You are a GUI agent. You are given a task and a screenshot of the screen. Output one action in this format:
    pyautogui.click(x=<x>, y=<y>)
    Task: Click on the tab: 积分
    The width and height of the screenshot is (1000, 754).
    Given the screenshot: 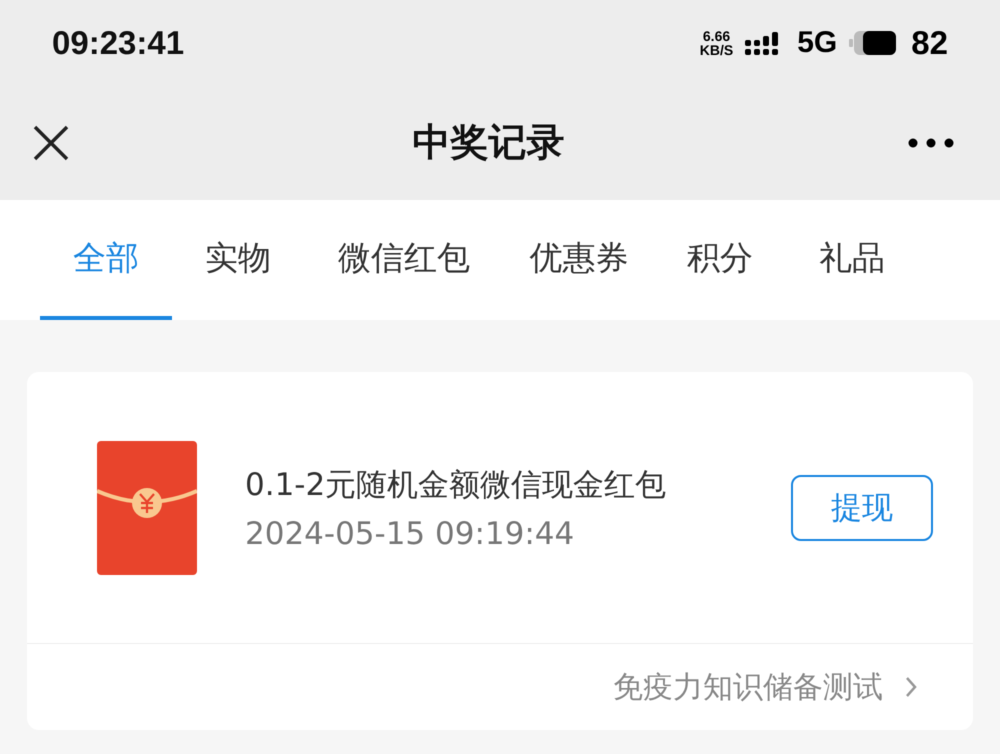 What is the action you would take?
    pyautogui.click(x=720, y=260)
    